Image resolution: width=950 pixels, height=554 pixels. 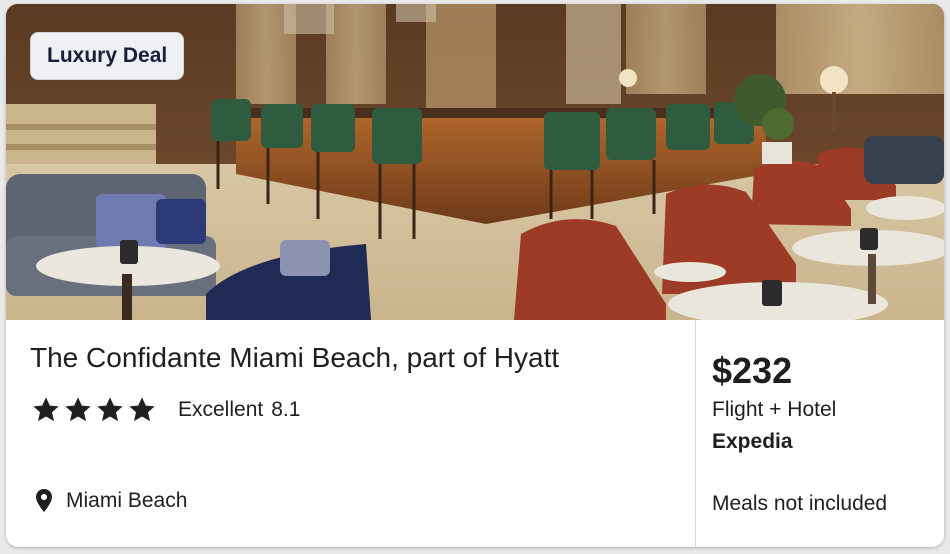 I want to click on package-type: Flight + Hotel, so click(x=774, y=409).